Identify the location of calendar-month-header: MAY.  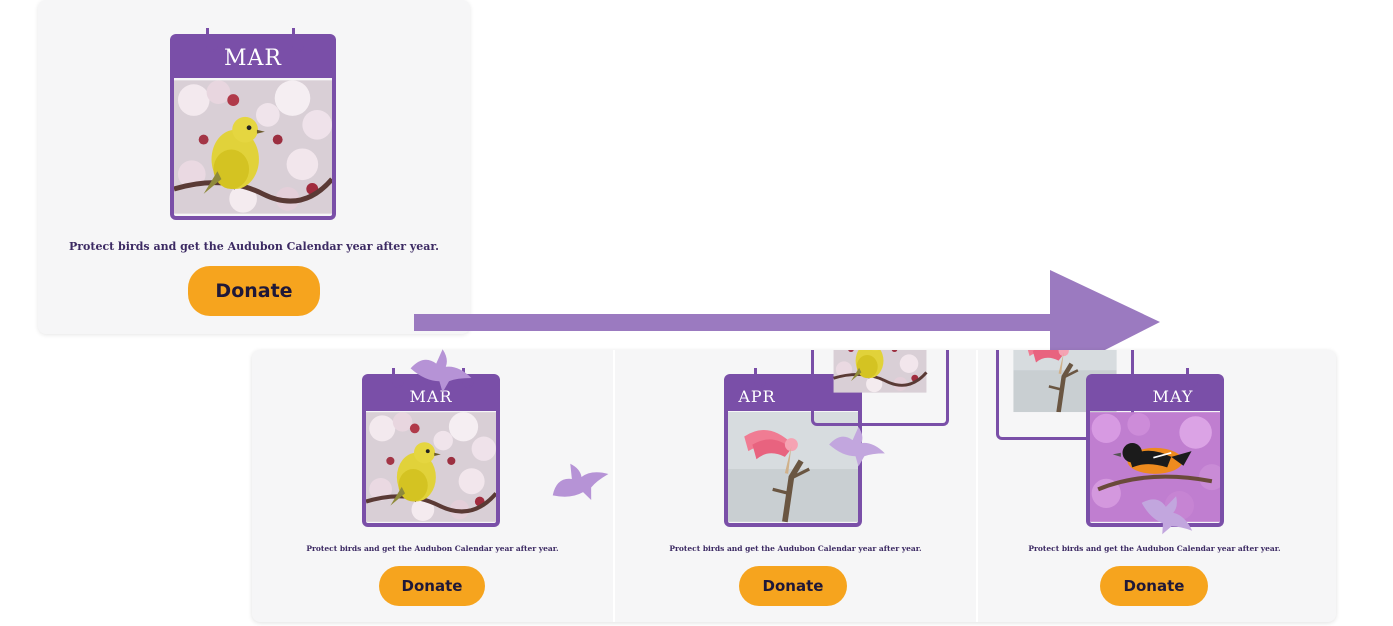
(1155, 392).